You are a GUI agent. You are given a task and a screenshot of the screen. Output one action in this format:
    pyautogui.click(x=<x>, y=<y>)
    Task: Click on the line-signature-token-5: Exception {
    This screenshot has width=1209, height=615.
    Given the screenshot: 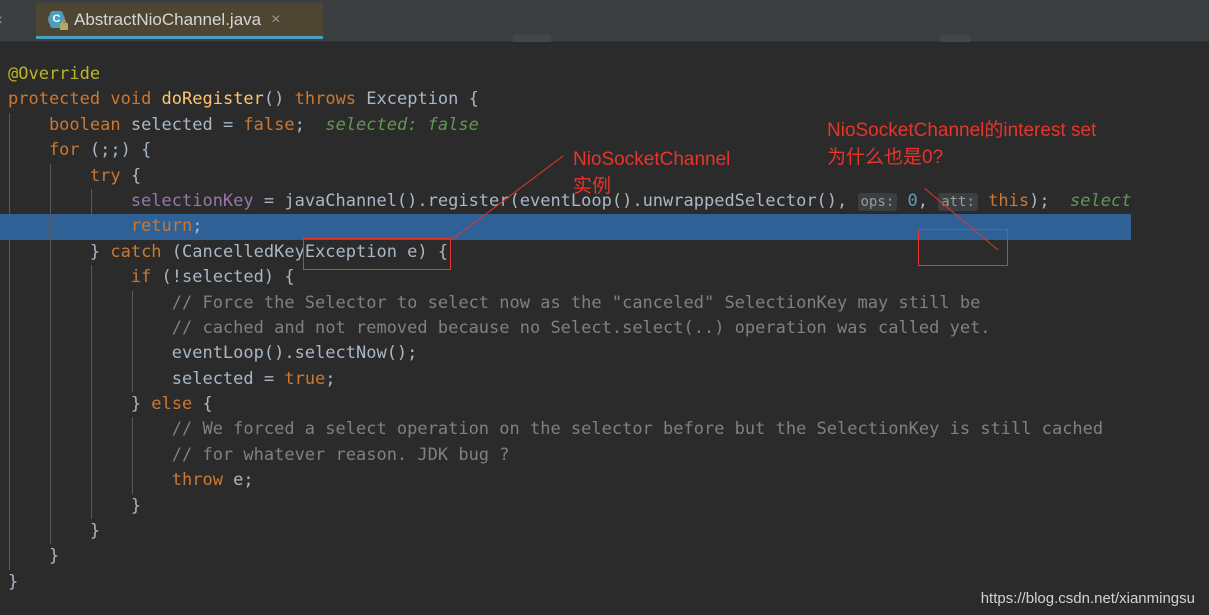 What is the action you would take?
    pyautogui.click(x=422, y=99)
    